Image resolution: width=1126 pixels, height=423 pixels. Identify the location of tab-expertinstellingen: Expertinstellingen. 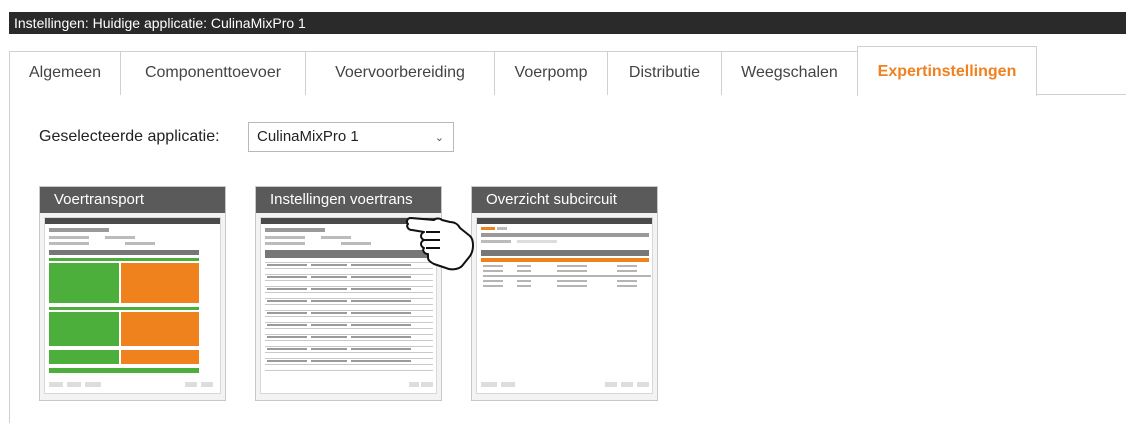
(947, 71).